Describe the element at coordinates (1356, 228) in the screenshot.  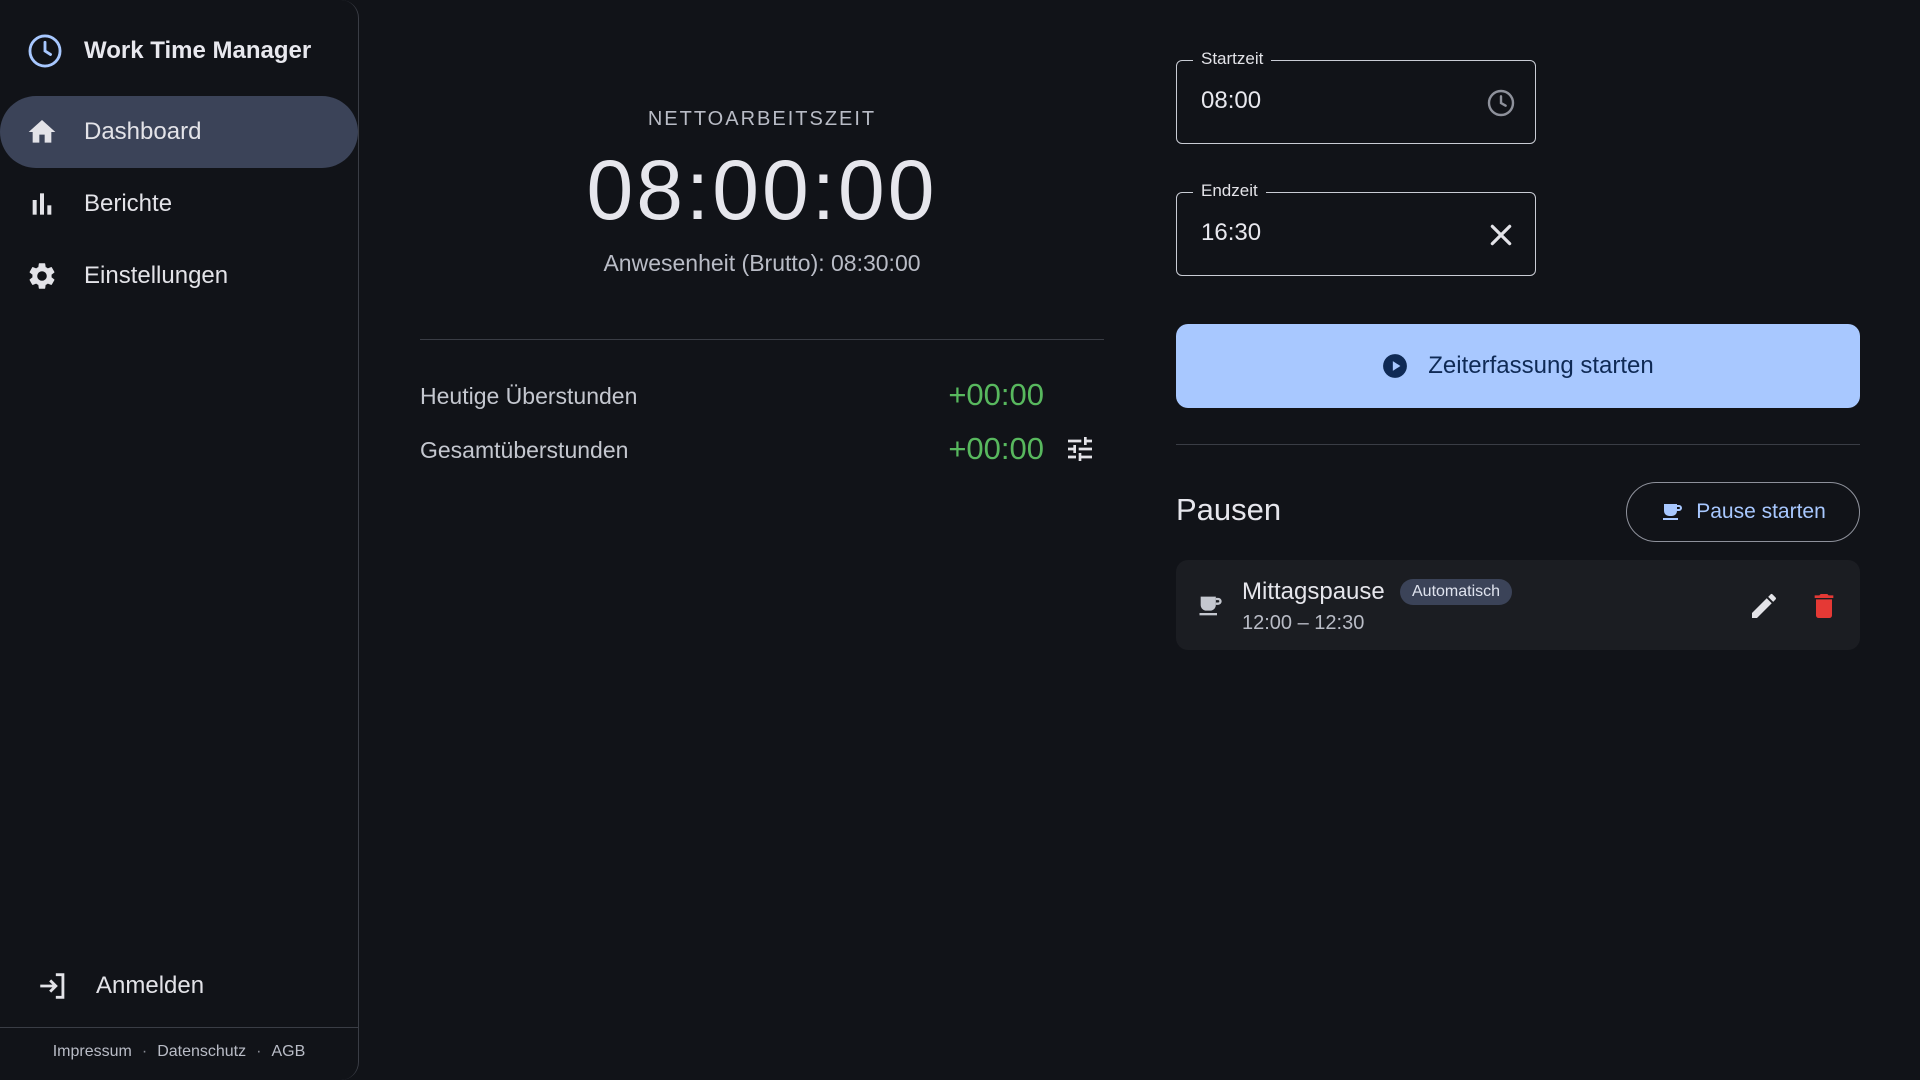
I see `end-time-field: Endzeit 16:30` at that location.